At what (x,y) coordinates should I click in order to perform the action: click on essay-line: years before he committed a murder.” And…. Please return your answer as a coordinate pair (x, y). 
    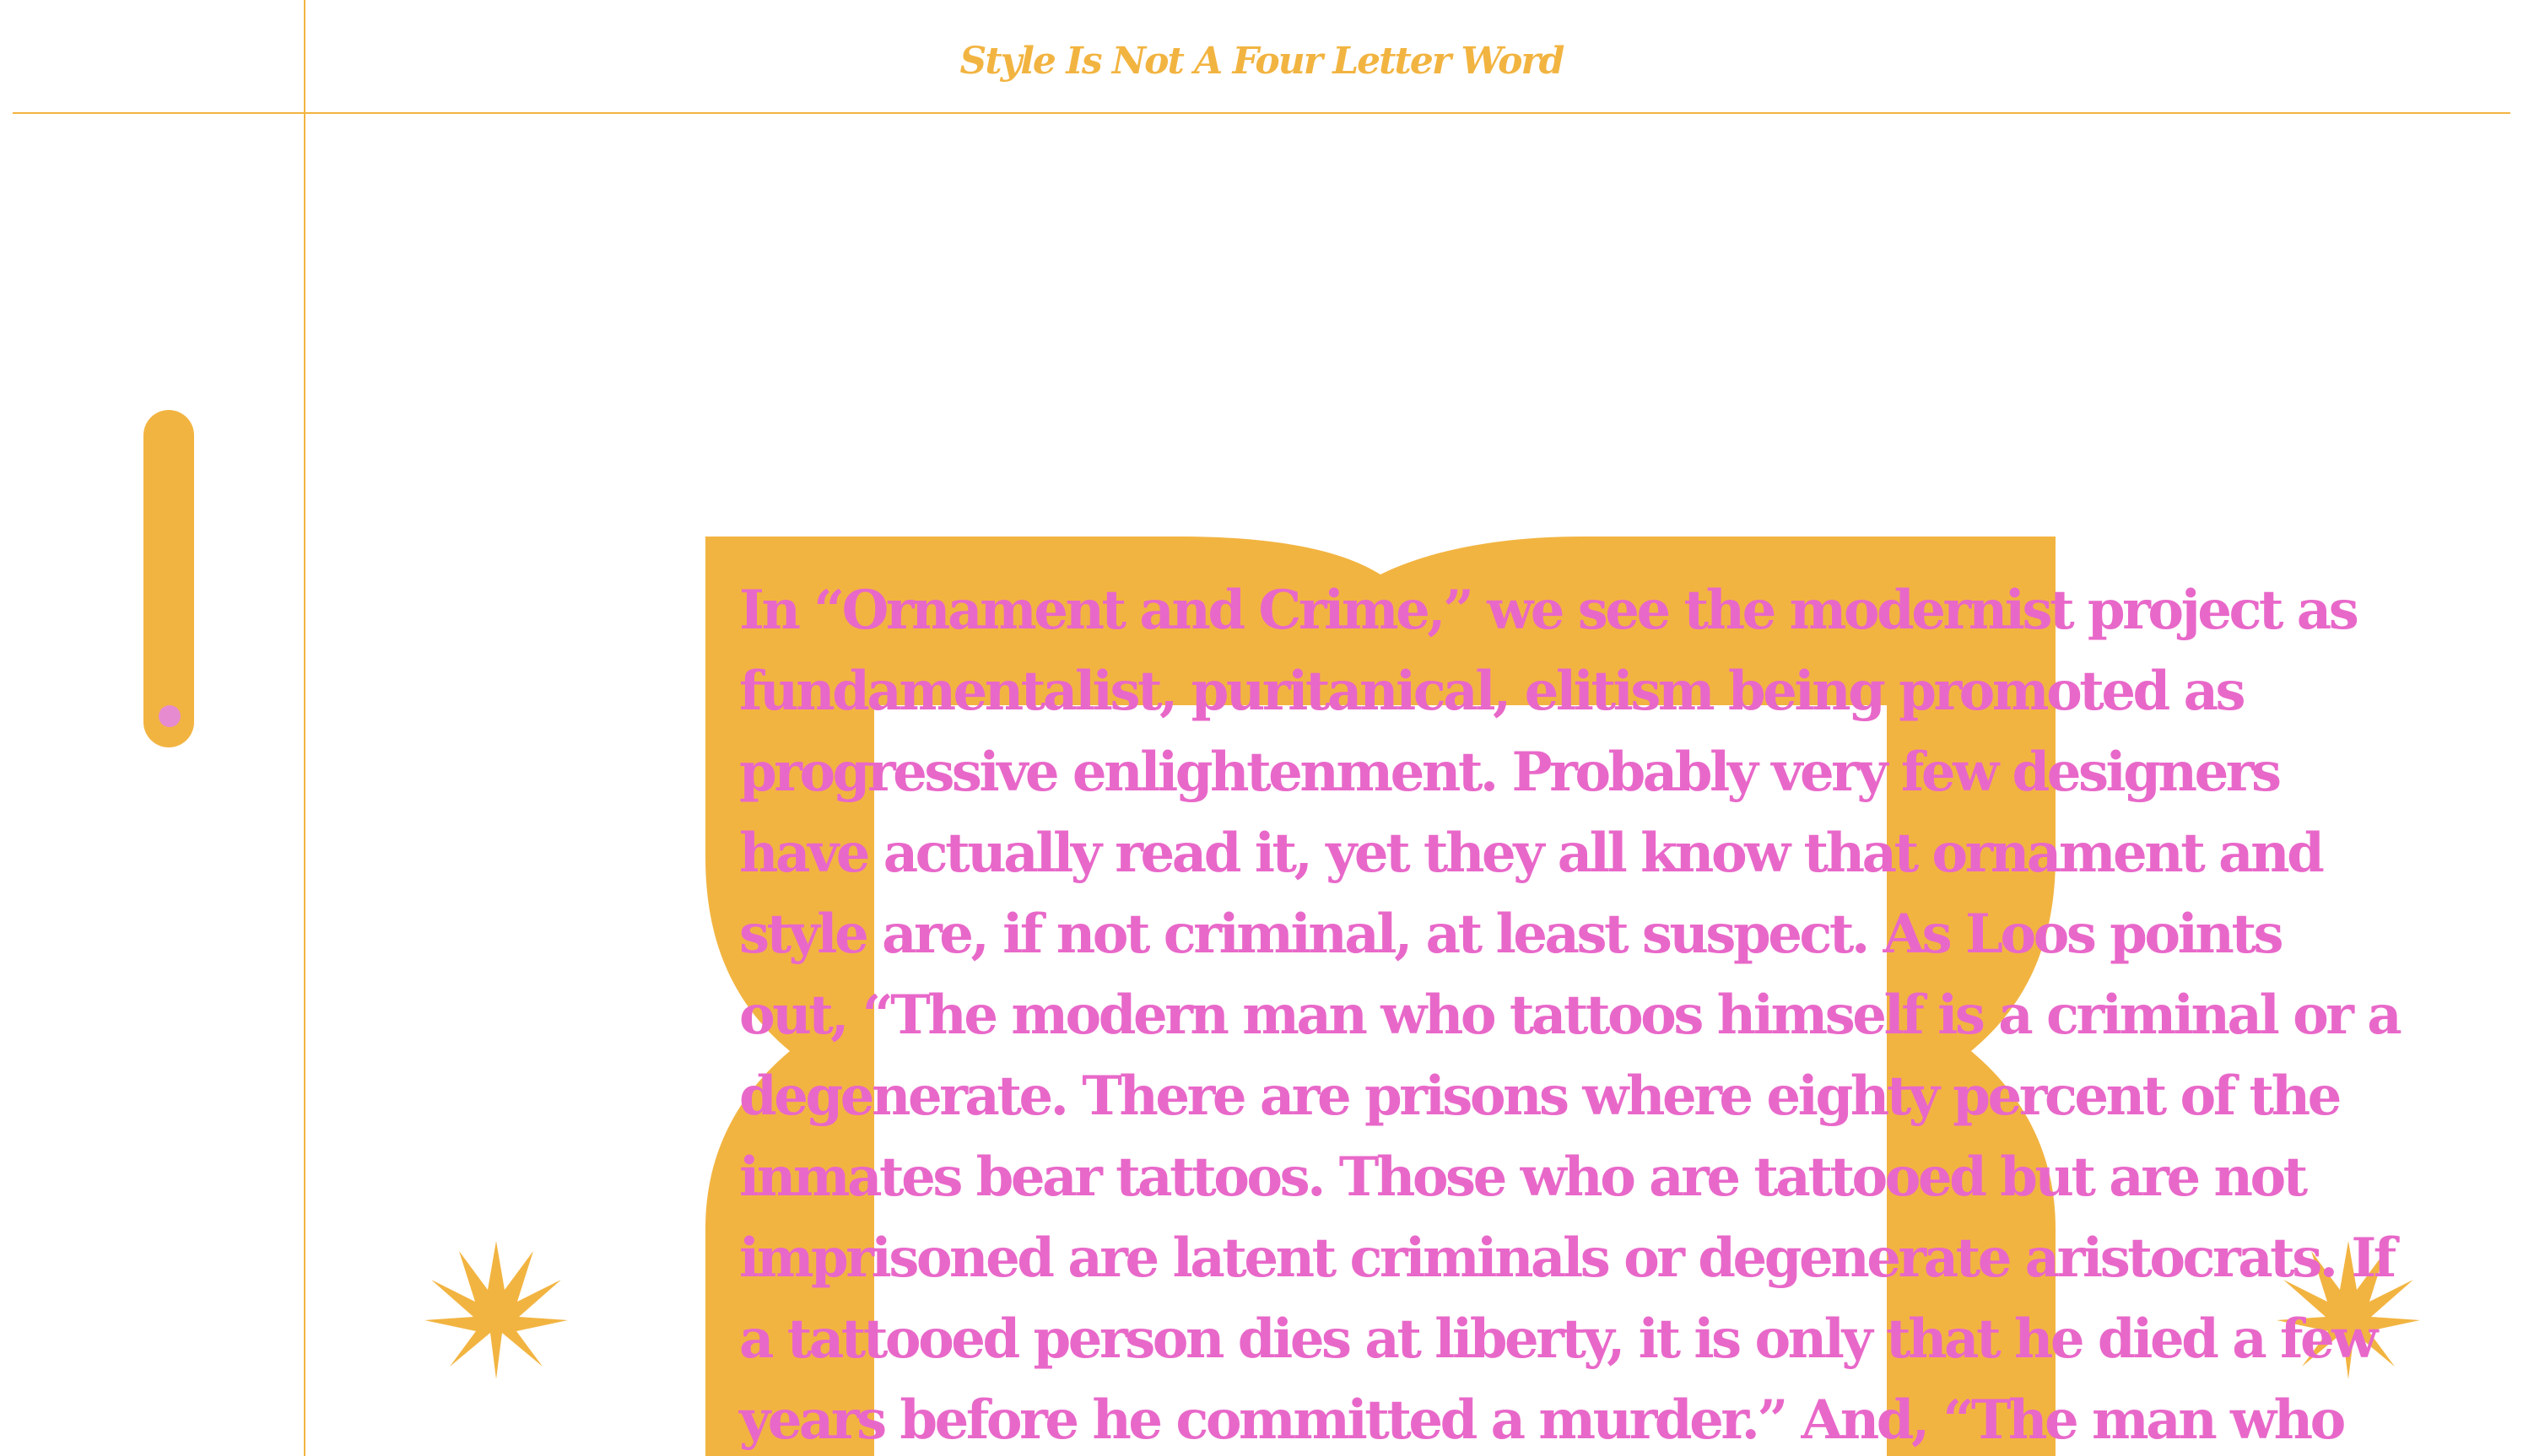
    Looking at the image, I should click on (1542, 1421).